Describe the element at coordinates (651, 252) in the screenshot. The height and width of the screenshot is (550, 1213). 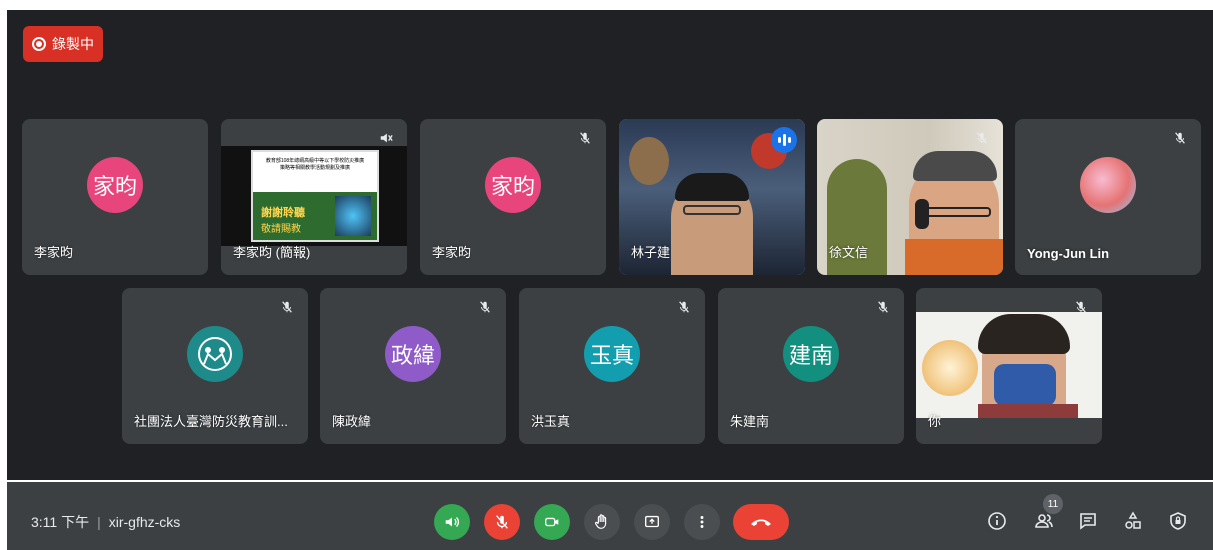
I see `participant-name: 林子建` at that location.